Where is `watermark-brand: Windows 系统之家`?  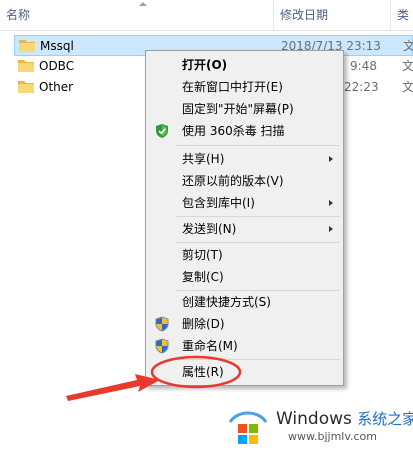 watermark-brand: Windows 系统之家 is located at coordinates (344, 418).